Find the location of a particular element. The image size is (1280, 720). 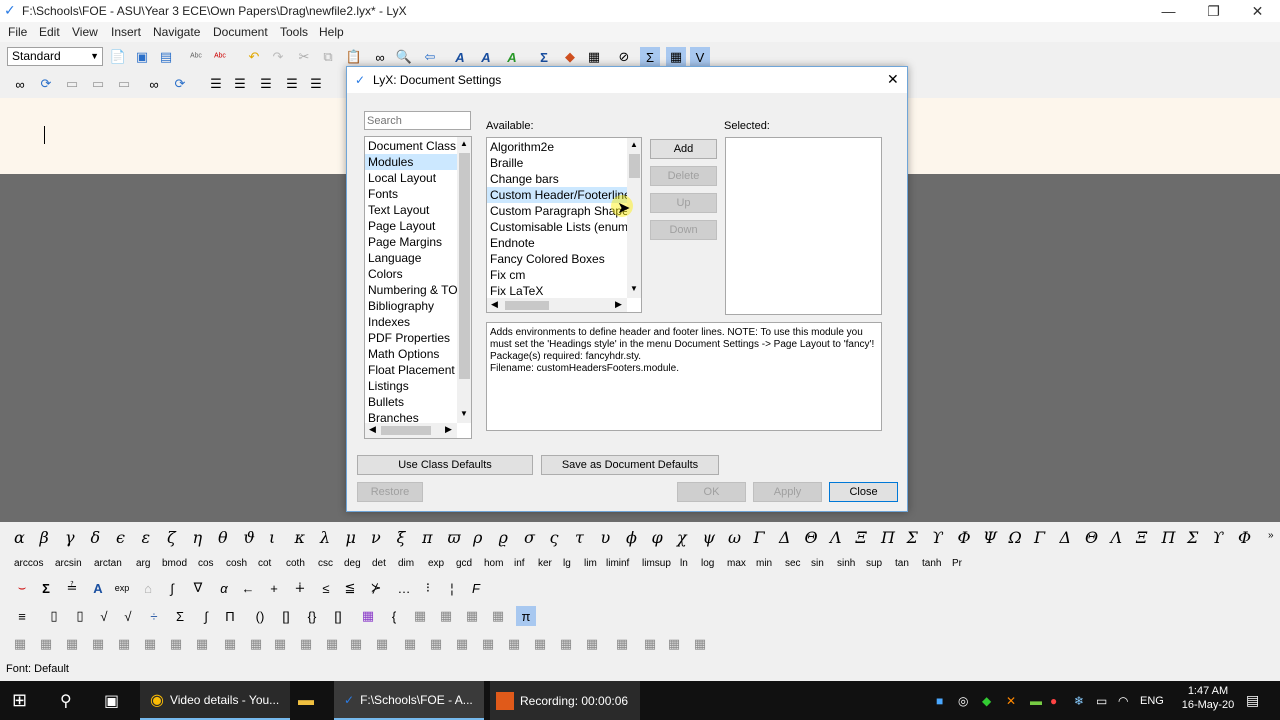

greek-symbol-button: χ is located at coordinates (682, 537).